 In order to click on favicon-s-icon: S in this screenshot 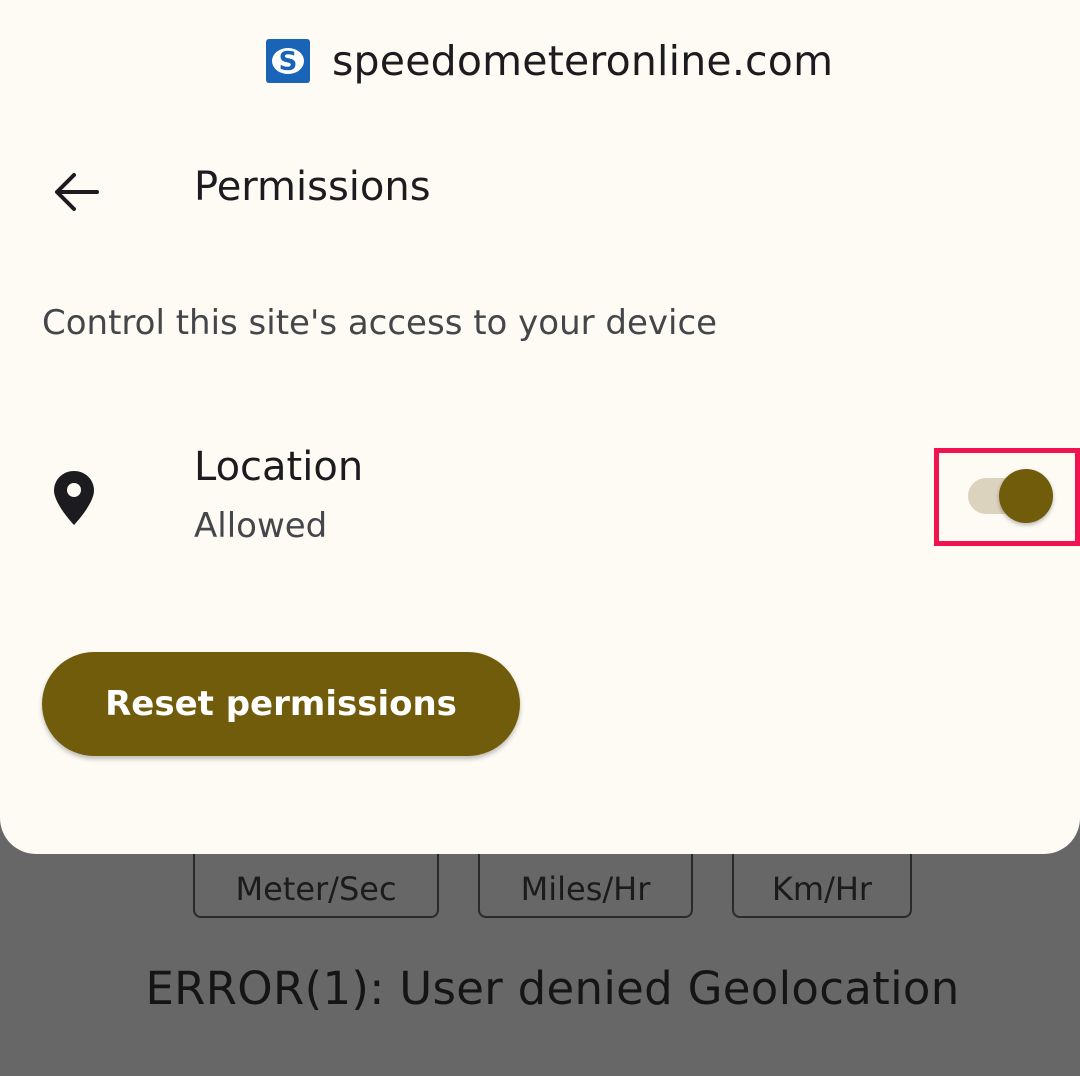, I will do `click(288, 62)`.